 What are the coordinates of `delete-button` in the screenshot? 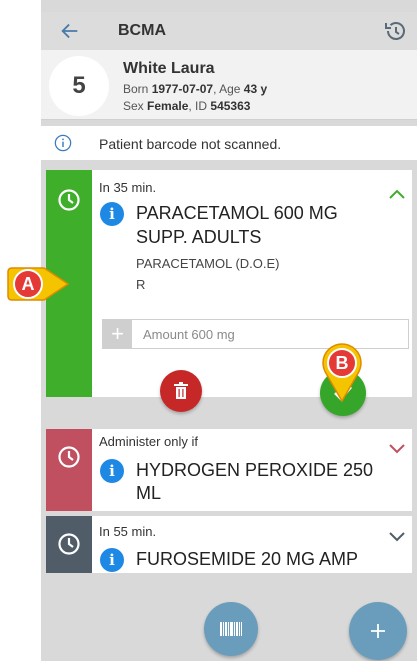 It's located at (181, 391).